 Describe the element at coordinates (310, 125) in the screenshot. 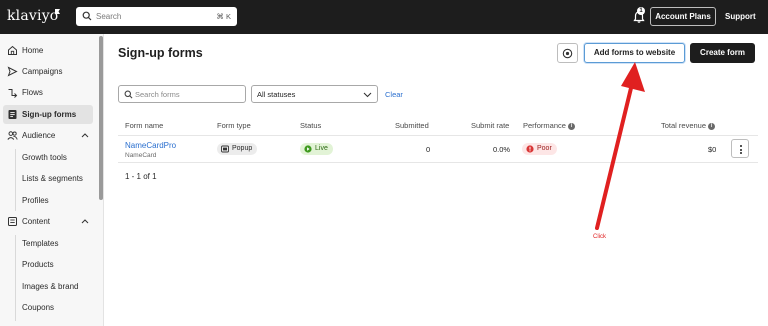

I see `column-header-status: Status` at that location.